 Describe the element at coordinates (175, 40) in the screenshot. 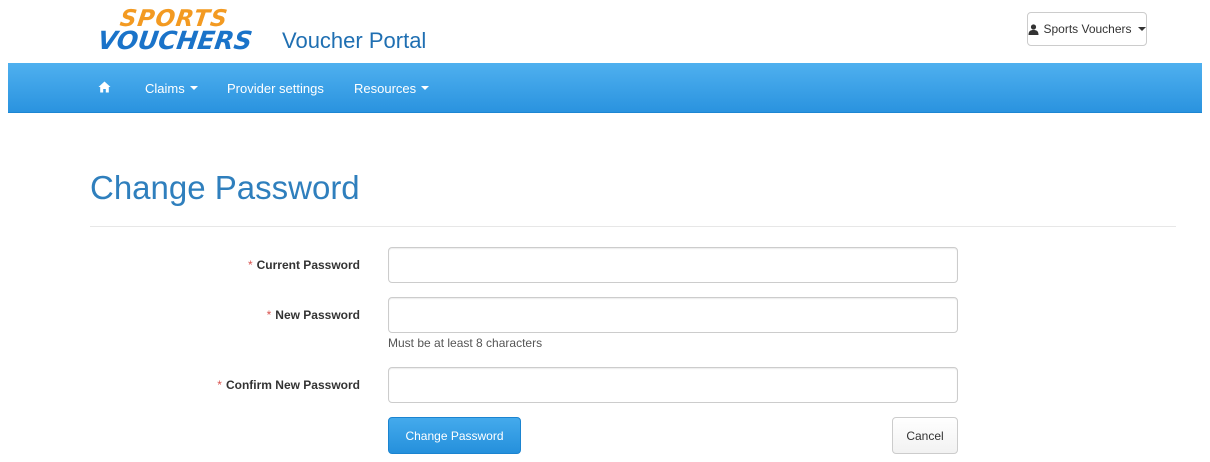

I see `logo-text-bottom: VOUCHERS` at that location.